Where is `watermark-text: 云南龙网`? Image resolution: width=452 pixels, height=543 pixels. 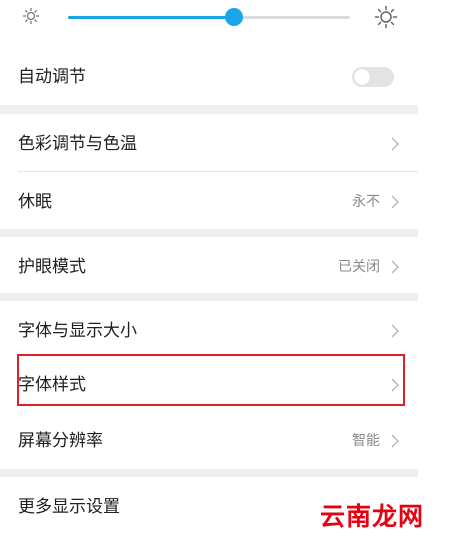 watermark-text: 云南龙网 is located at coordinates (372, 516).